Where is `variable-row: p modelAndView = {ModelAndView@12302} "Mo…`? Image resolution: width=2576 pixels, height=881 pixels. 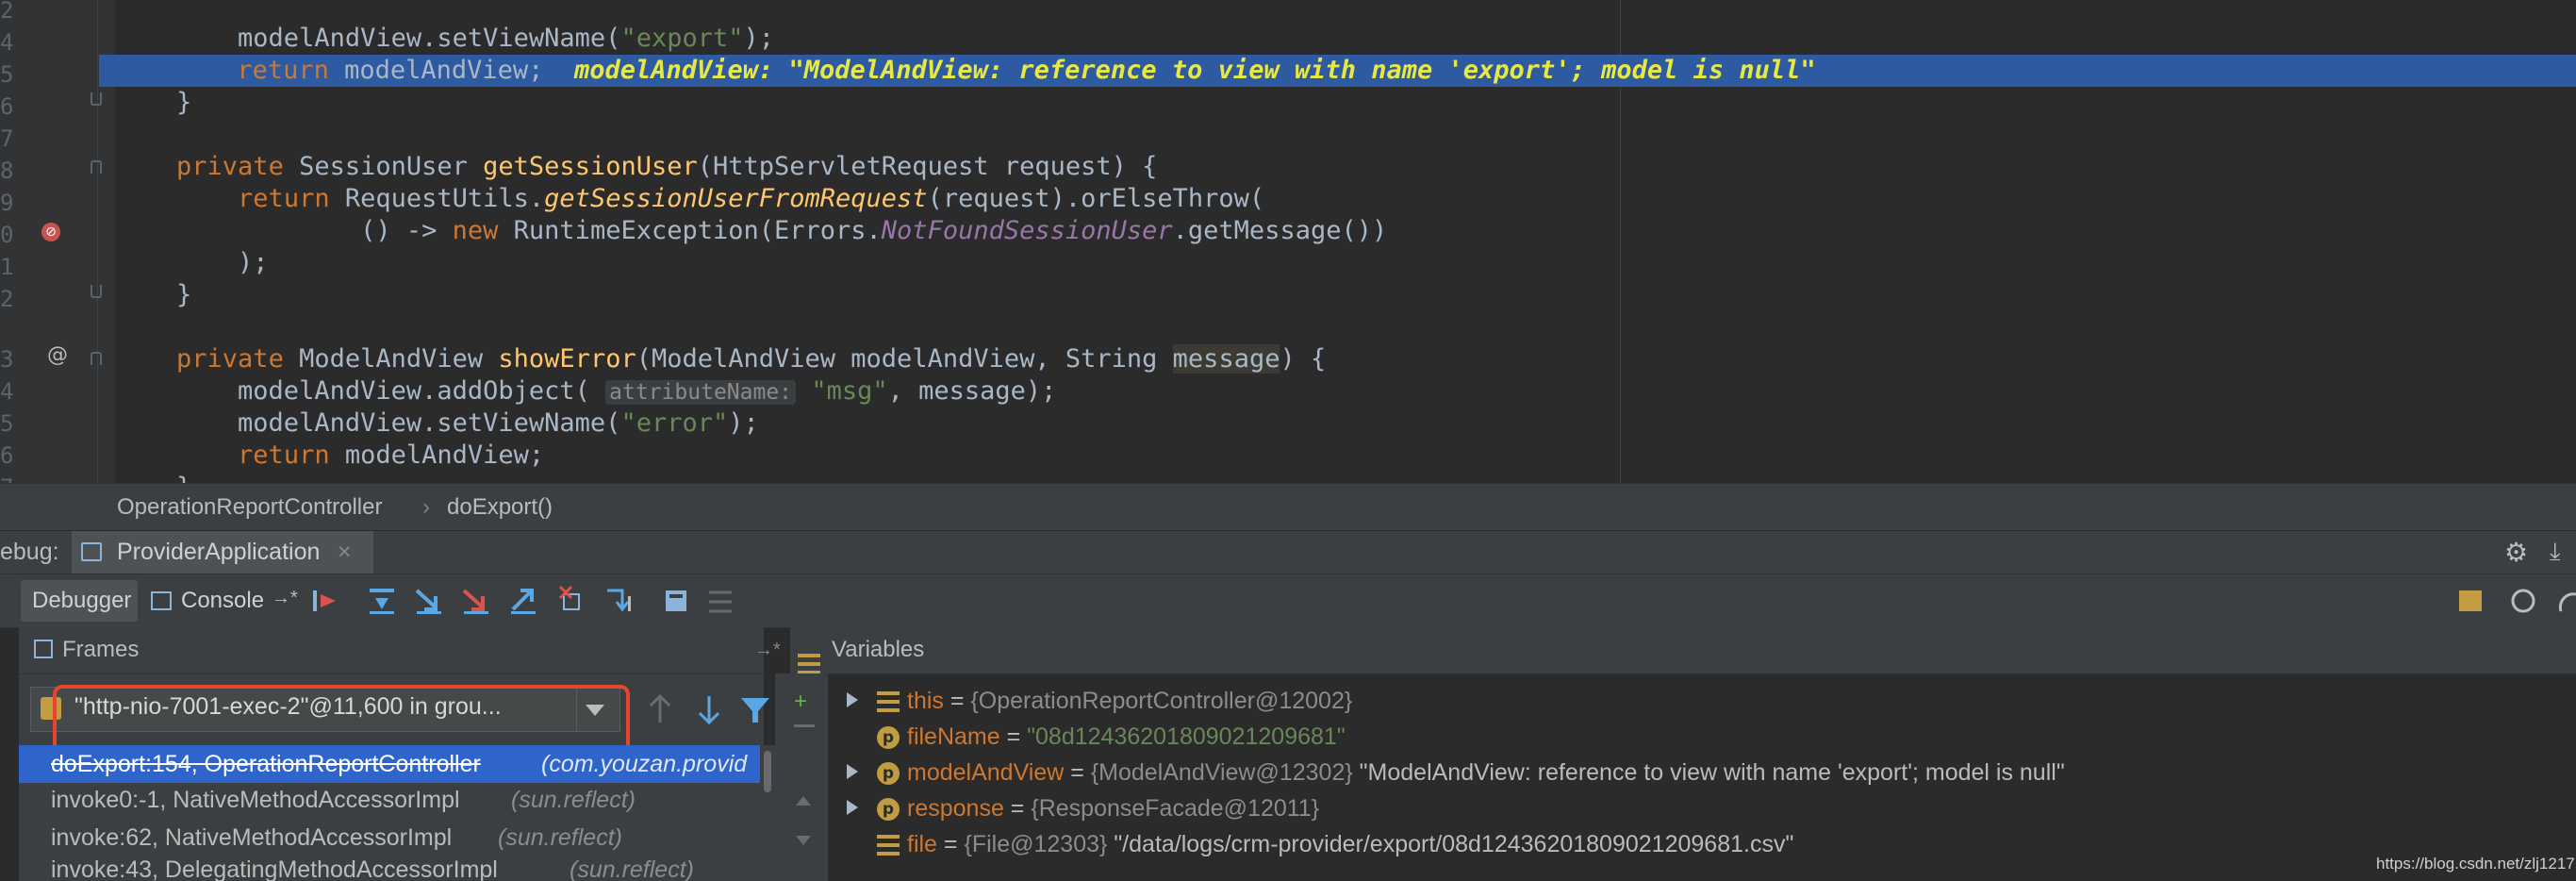 variable-row: p modelAndView = {ModelAndView@12302} "Mo… is located at coordinates (1456, 772).